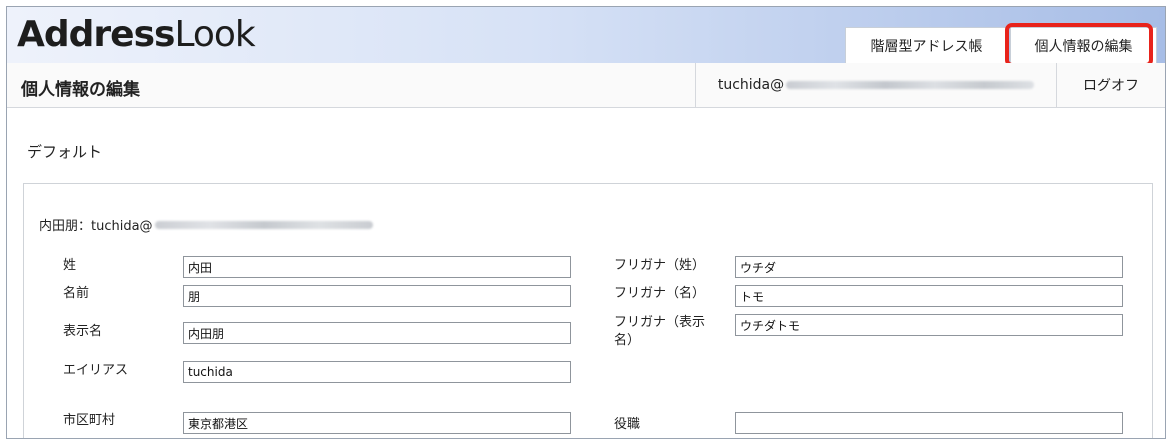 The width and height of the screenshot is (1173, 445). What do you see at coordinates (660, 293) in the screenshot?
I see `furigana-first-label: フリガナ（名）` at bounding box center [660, 293].